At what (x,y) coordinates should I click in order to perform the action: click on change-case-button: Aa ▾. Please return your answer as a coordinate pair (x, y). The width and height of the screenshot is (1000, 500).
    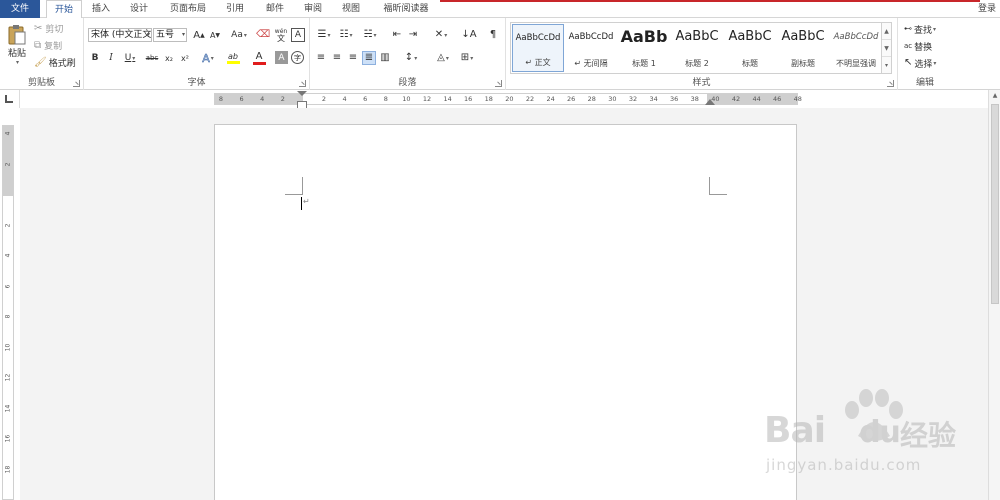
    Looking at the image, I should click on (239, 35).